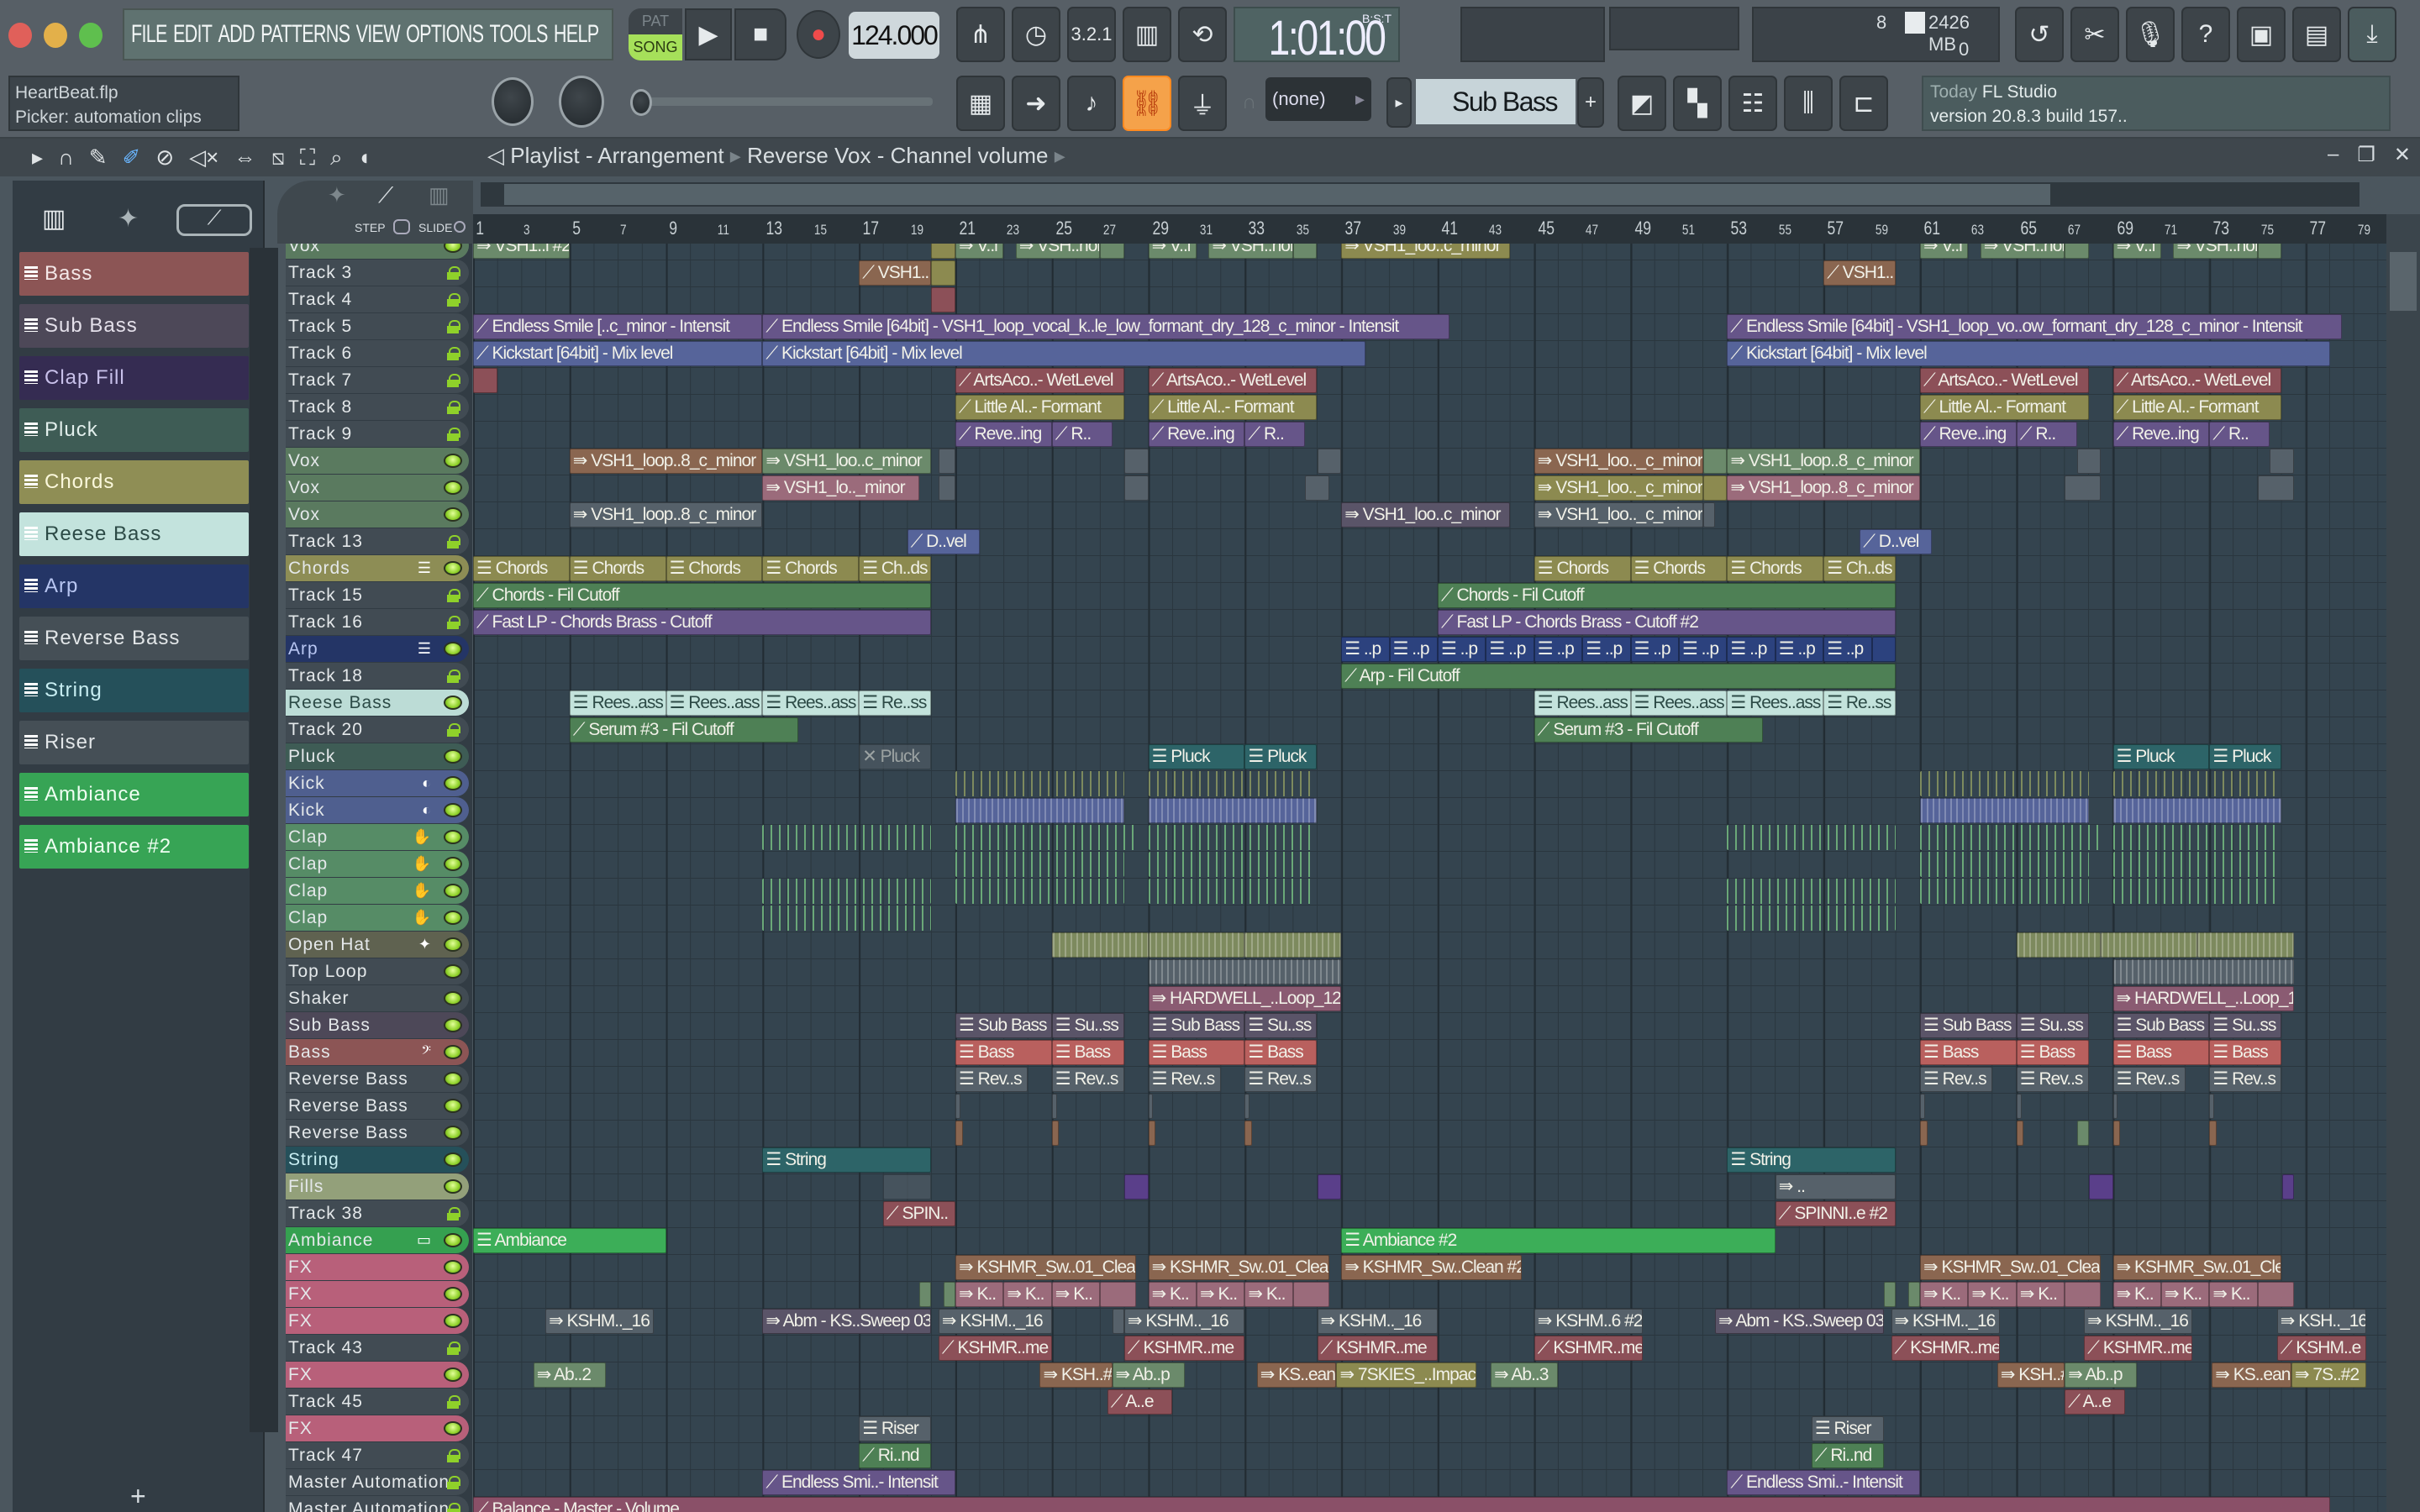 This screenshot has width=2420, height=1512. Describe the element at coordinates (1082, 434) in the screenshot. I see `playlist-clip: ⟋ R..` at that location.